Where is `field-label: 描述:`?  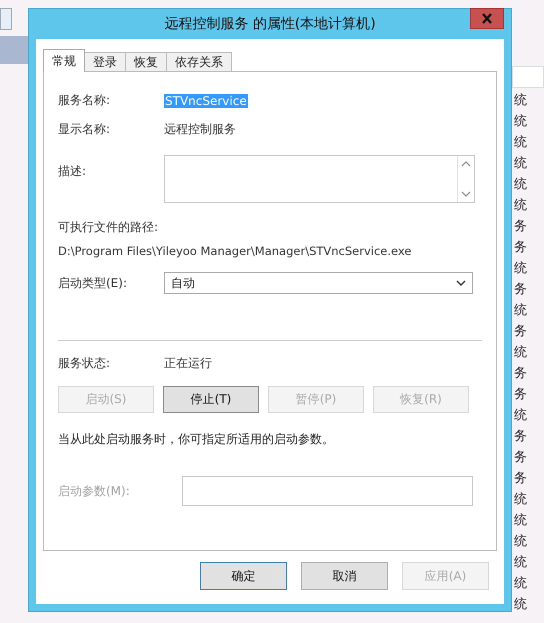
field-label: 描述: is located at coordinates (73, 171).